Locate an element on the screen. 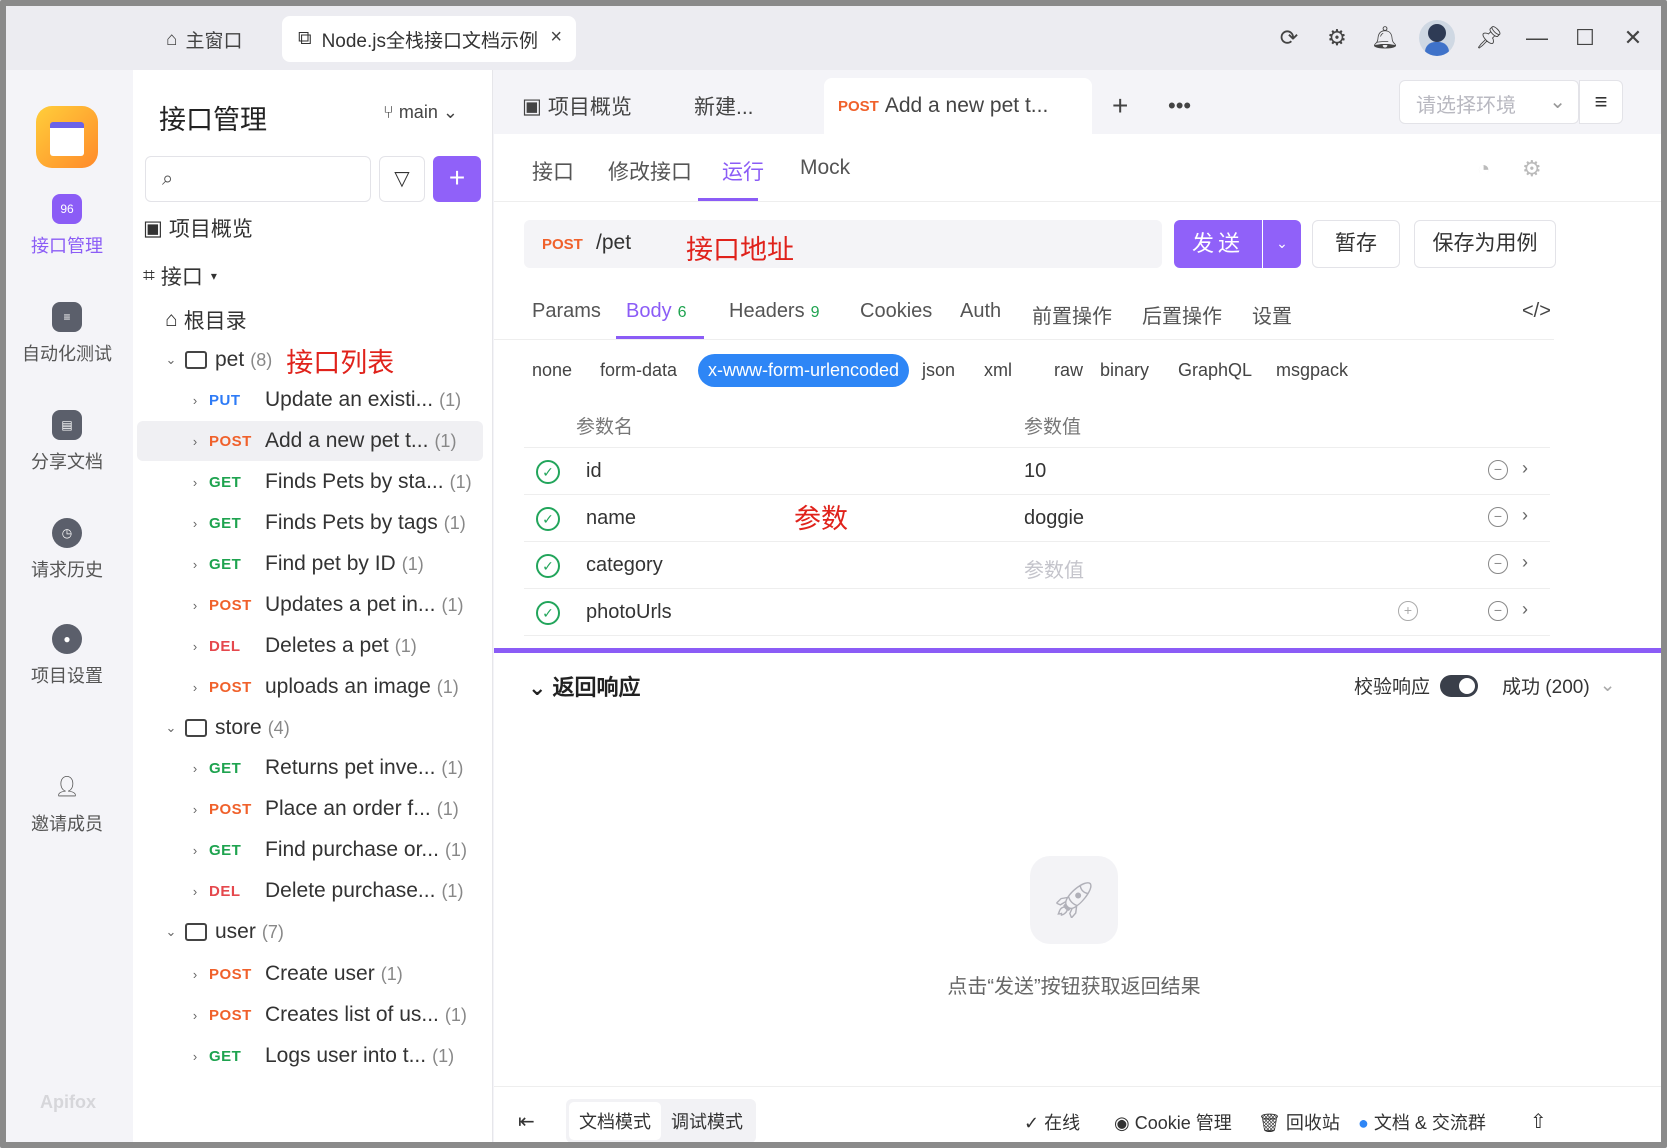  body-type-raw: raw is located at coordinates (1068, 370).